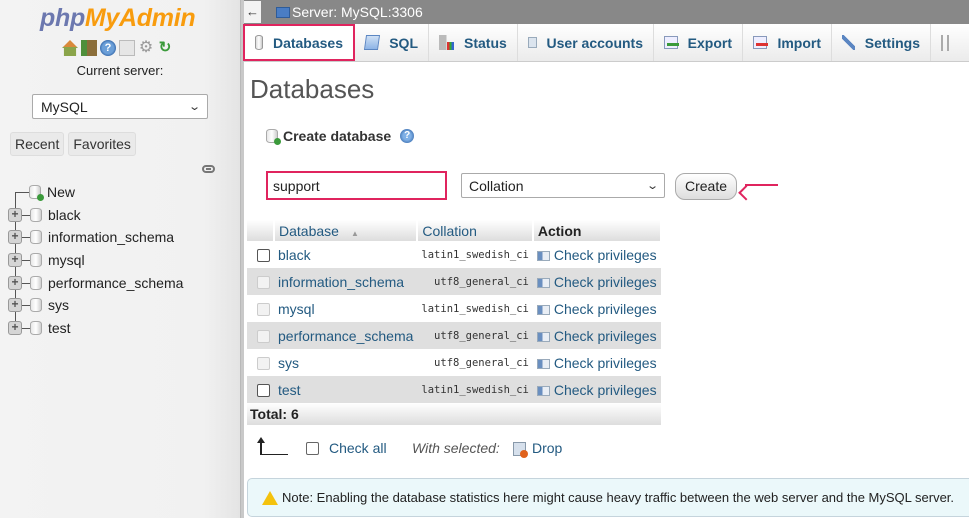 Image resolution: width=969 pixels, height=518 pixels. What do you see at coordinates (312, 89) in the screenshot?
I see `page-title: Databases` at bounding box center [312, 89].